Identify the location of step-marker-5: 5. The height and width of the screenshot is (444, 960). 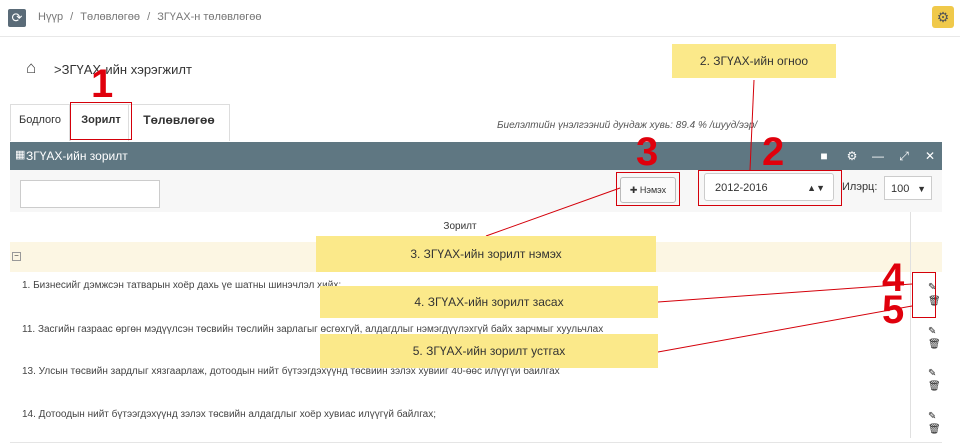
(893, 310).